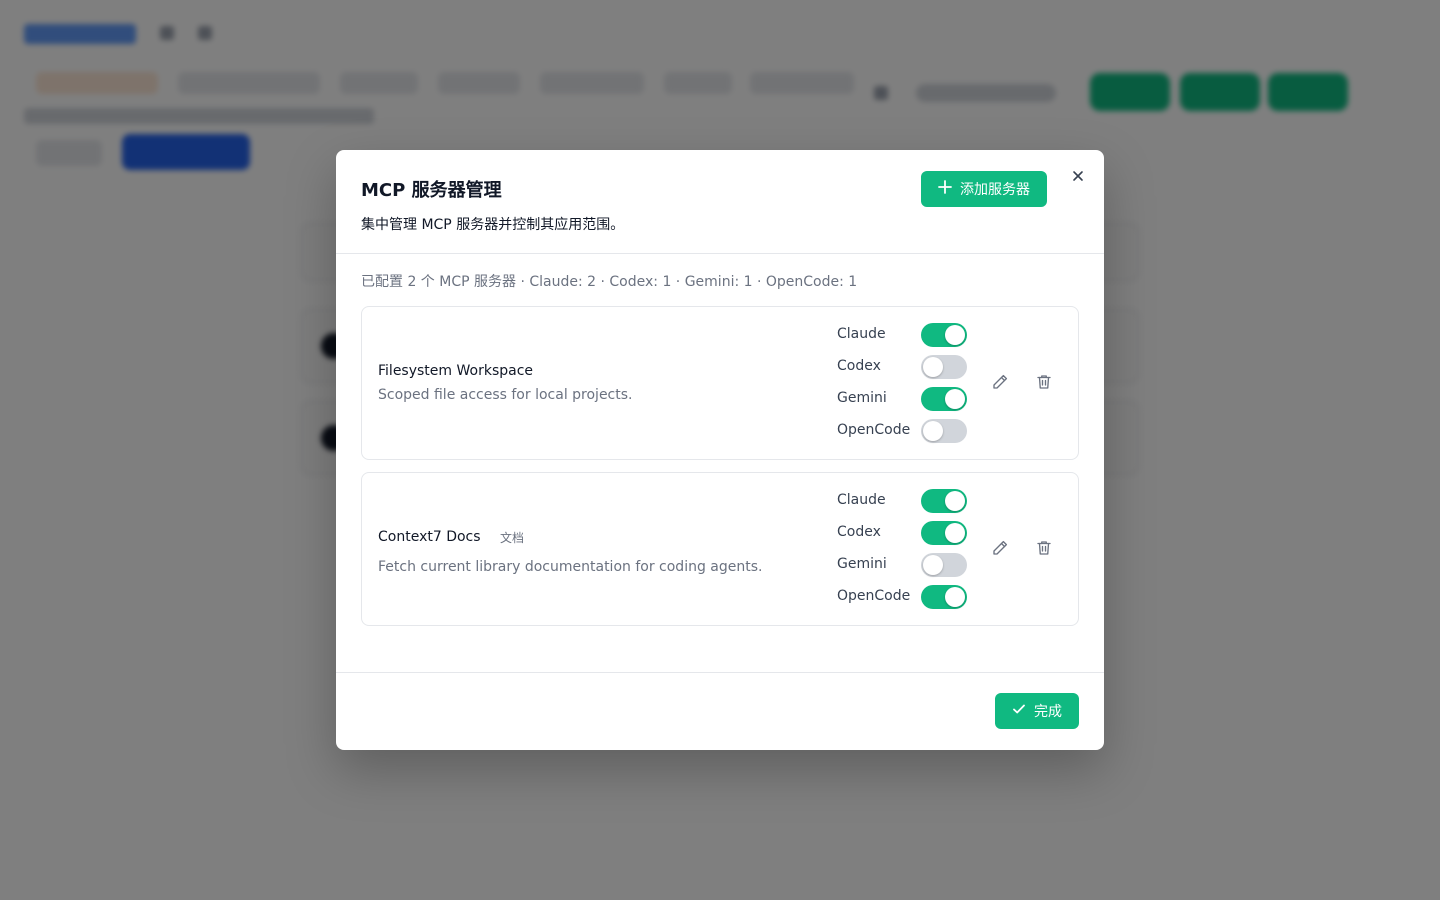 The height and width of the screenshot is (900, 1440). I want to click on plus-icon, so click(945, 189).